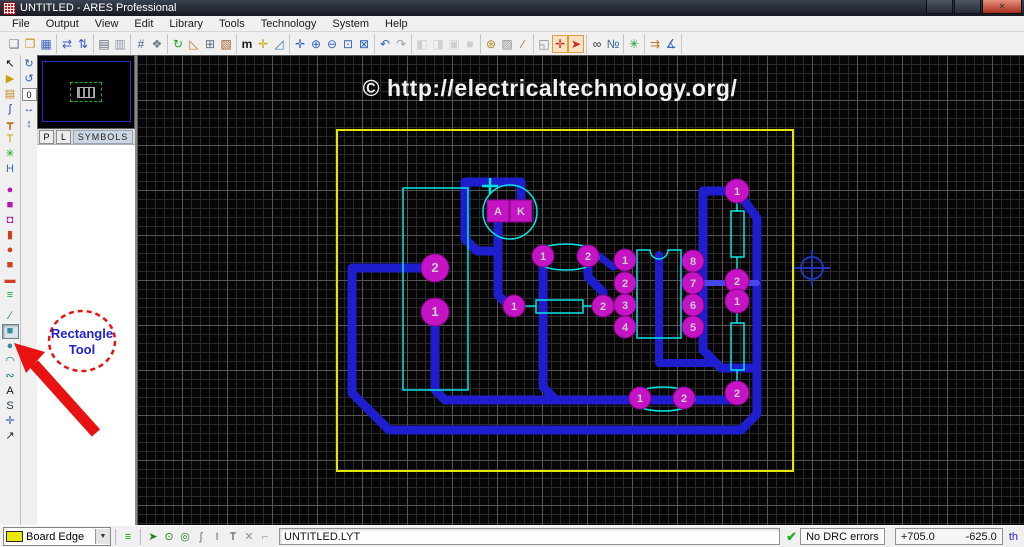 The height and width of the screenshot is (547, 1024). Describe the element at coordinates (10, 346) in the screenshot. I see `circle-tool: ●` at that location.